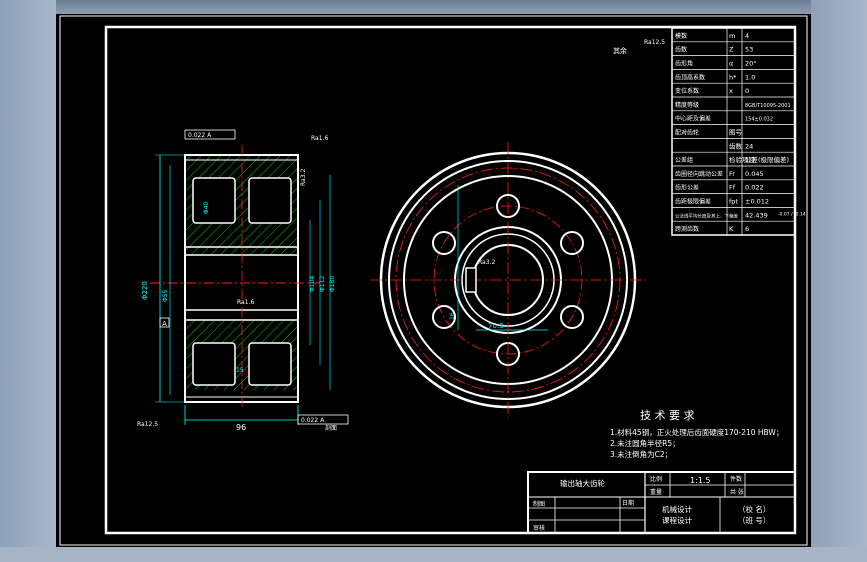  I want to click on course-label-2: 课程设计, so click(677, 520).